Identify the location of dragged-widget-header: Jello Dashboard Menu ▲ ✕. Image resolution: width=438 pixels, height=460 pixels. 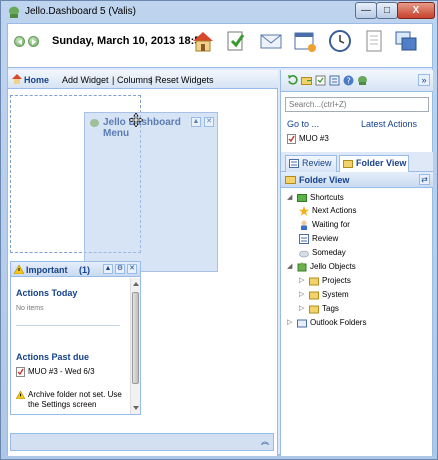
(151, 130).